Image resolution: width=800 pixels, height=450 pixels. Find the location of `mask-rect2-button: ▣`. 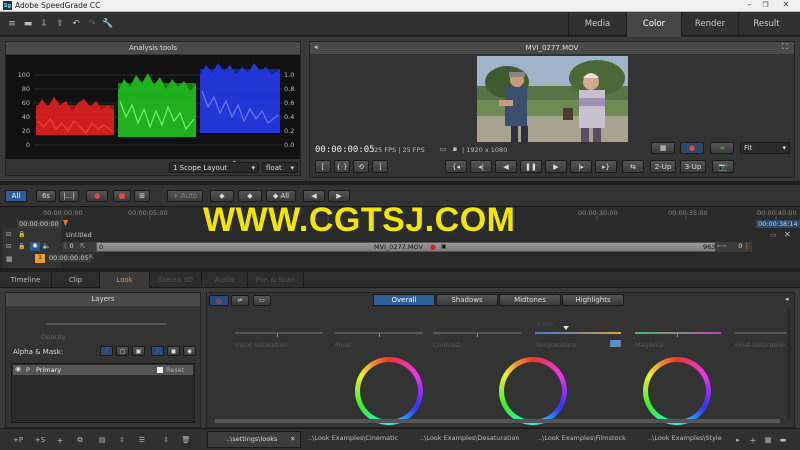

mask-rect2-button: ▣ is located at coordinates (138, 351).